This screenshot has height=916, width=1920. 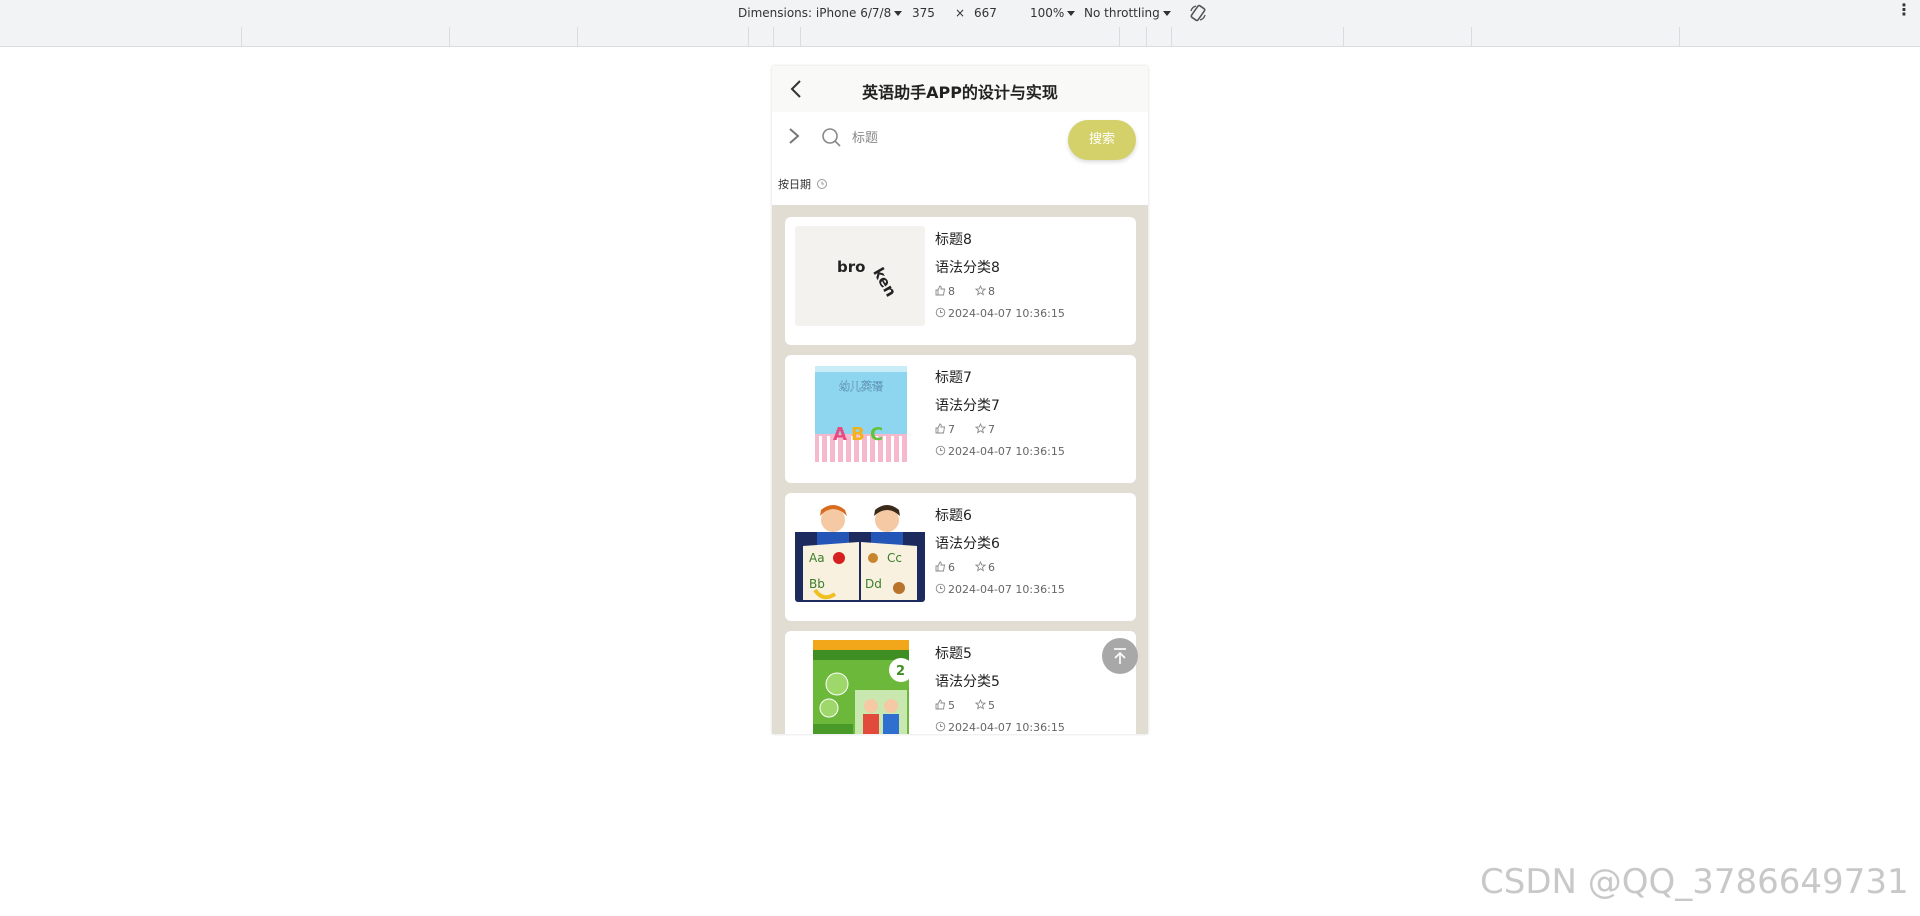 What do you see at coordinates (967, 682) in the screenshot?
I see `item-category: 语法分类5` at bounding box center [967, 682].